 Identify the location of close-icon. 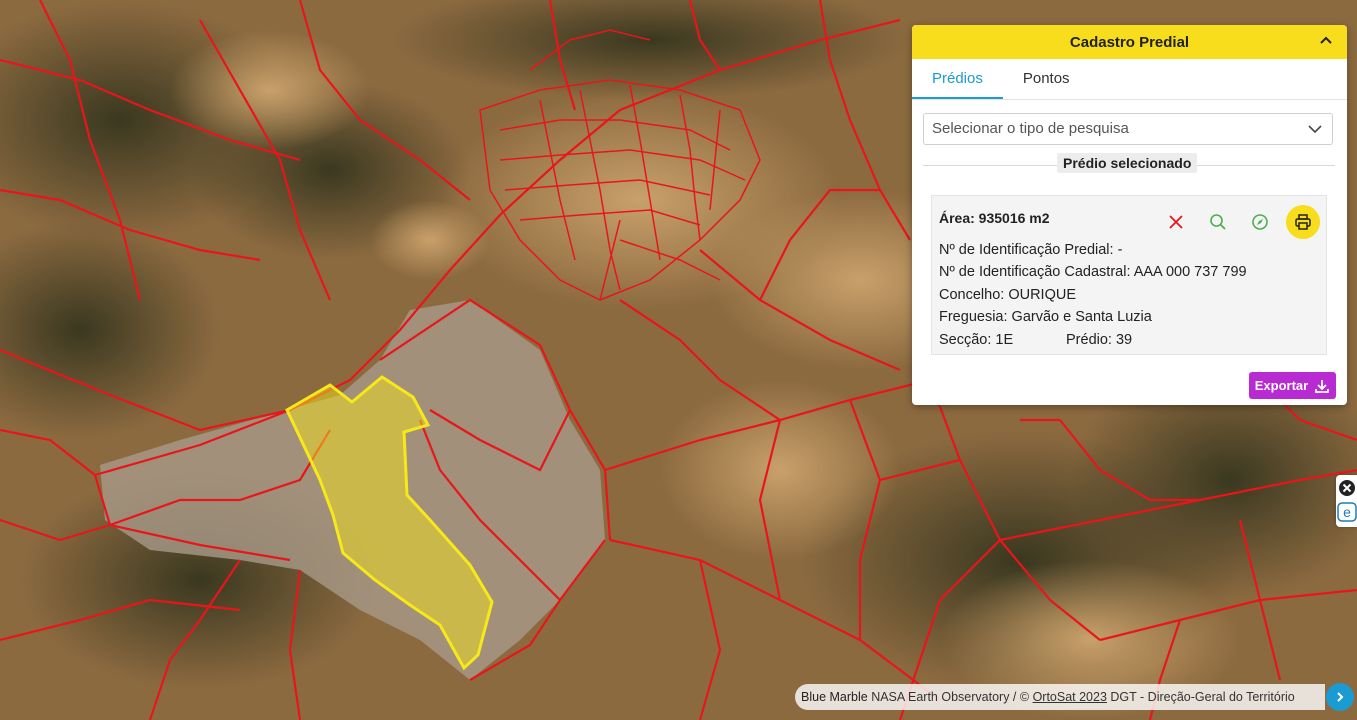
(1176, 222).